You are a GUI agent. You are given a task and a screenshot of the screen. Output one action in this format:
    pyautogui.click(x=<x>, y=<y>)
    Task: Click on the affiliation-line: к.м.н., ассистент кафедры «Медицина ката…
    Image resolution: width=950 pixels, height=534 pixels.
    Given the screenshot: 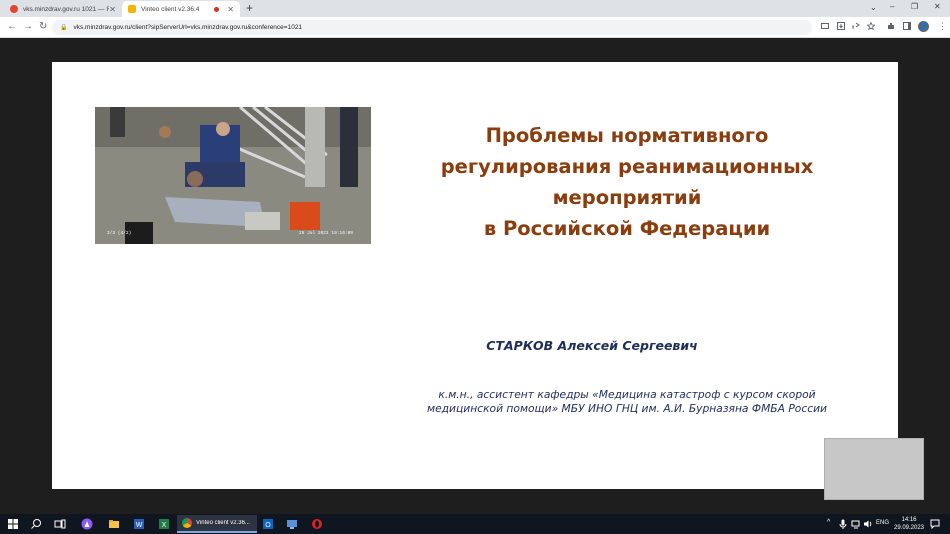 What is the action you would take?
    pyautogui.click(x=627, y=394)
    